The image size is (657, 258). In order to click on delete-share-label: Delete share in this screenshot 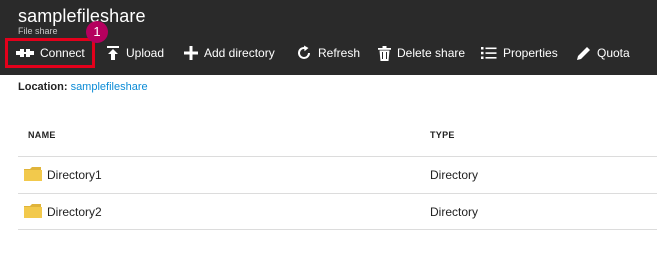, I will do `click(431, 53)`.